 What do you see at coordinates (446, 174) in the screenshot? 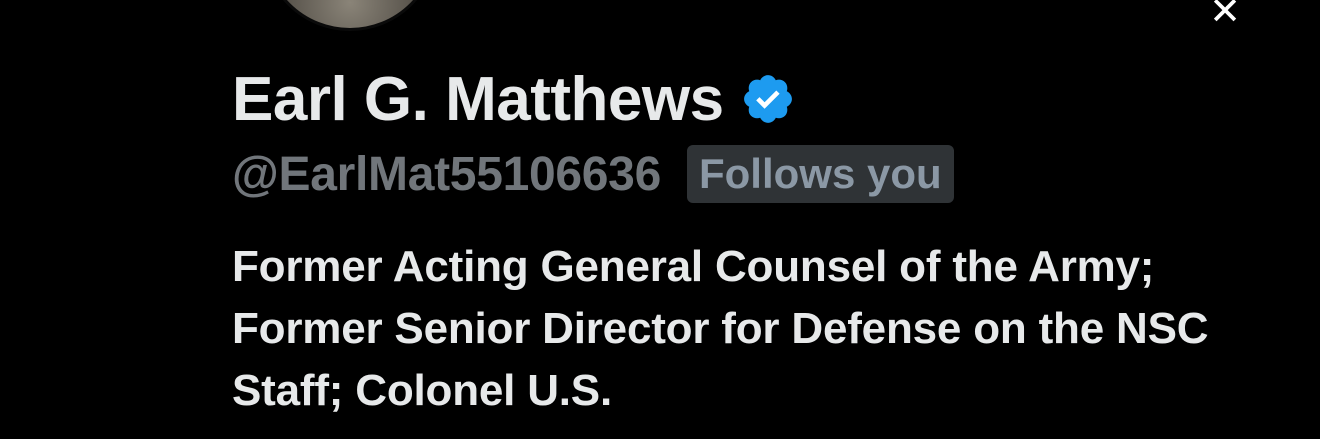
I see `user-handle: @EarlMat55106636` at bounding box center [446, 174].